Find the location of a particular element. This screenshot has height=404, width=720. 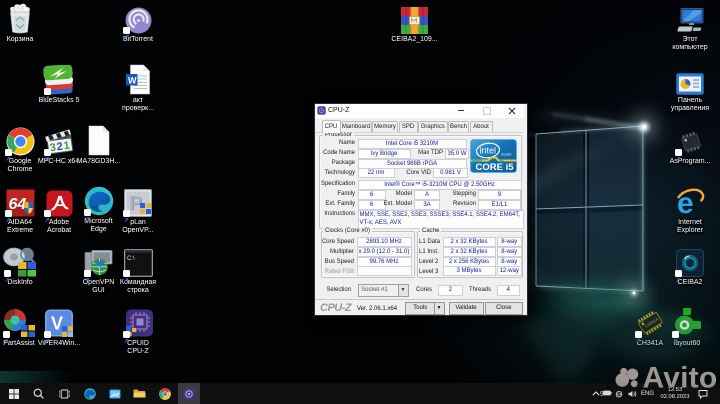

svg-text: V is located at coordinates (57, 323).